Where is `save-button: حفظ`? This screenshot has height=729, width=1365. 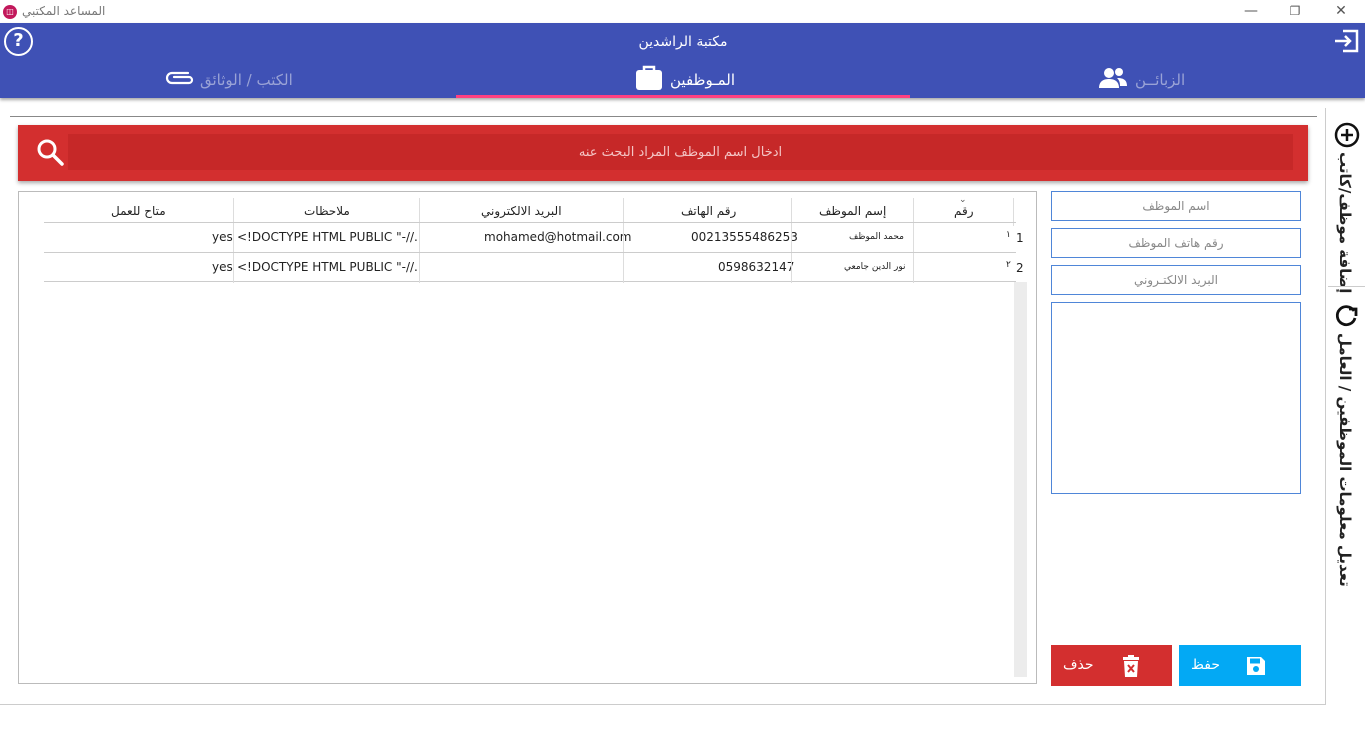
save-button: حفظ is located at coordinates (1240, 665).